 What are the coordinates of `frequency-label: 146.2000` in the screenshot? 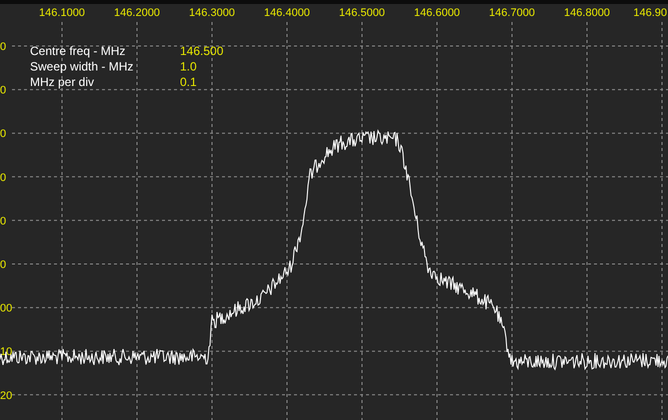 It's located at (137, 13).